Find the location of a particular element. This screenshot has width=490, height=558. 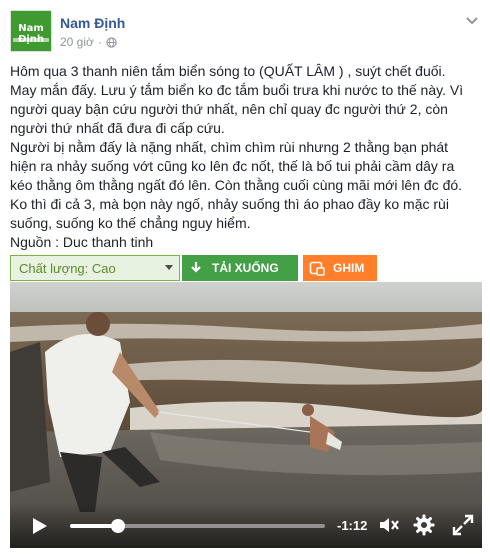

post-header: Nam Định Nam Định 20 giờ · is located at coordinates (245, 32).